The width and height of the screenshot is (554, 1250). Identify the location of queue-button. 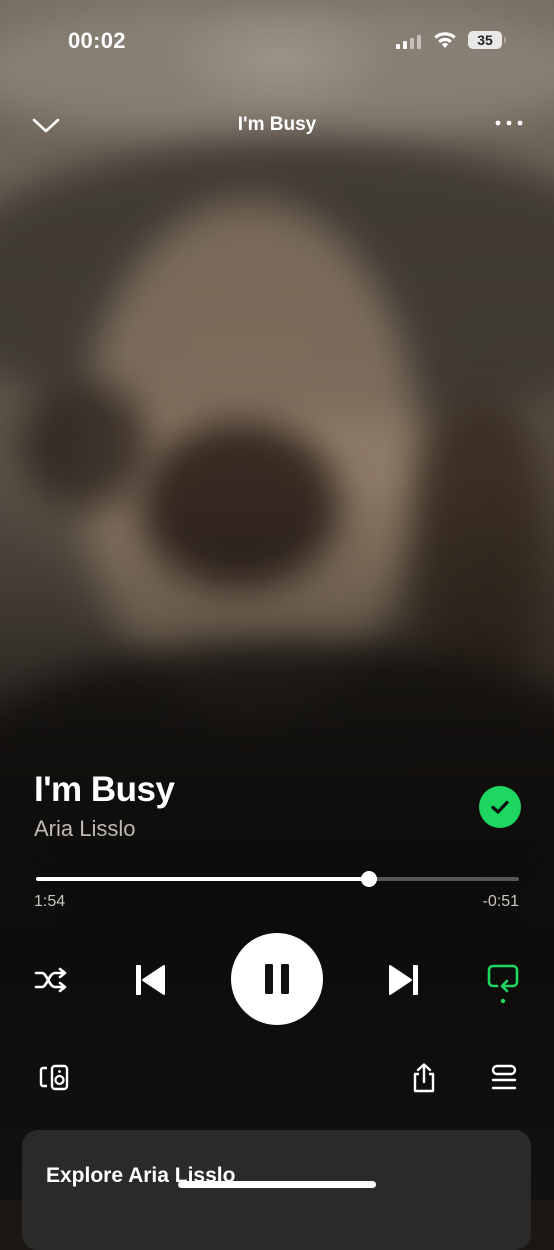
(504, 1078).